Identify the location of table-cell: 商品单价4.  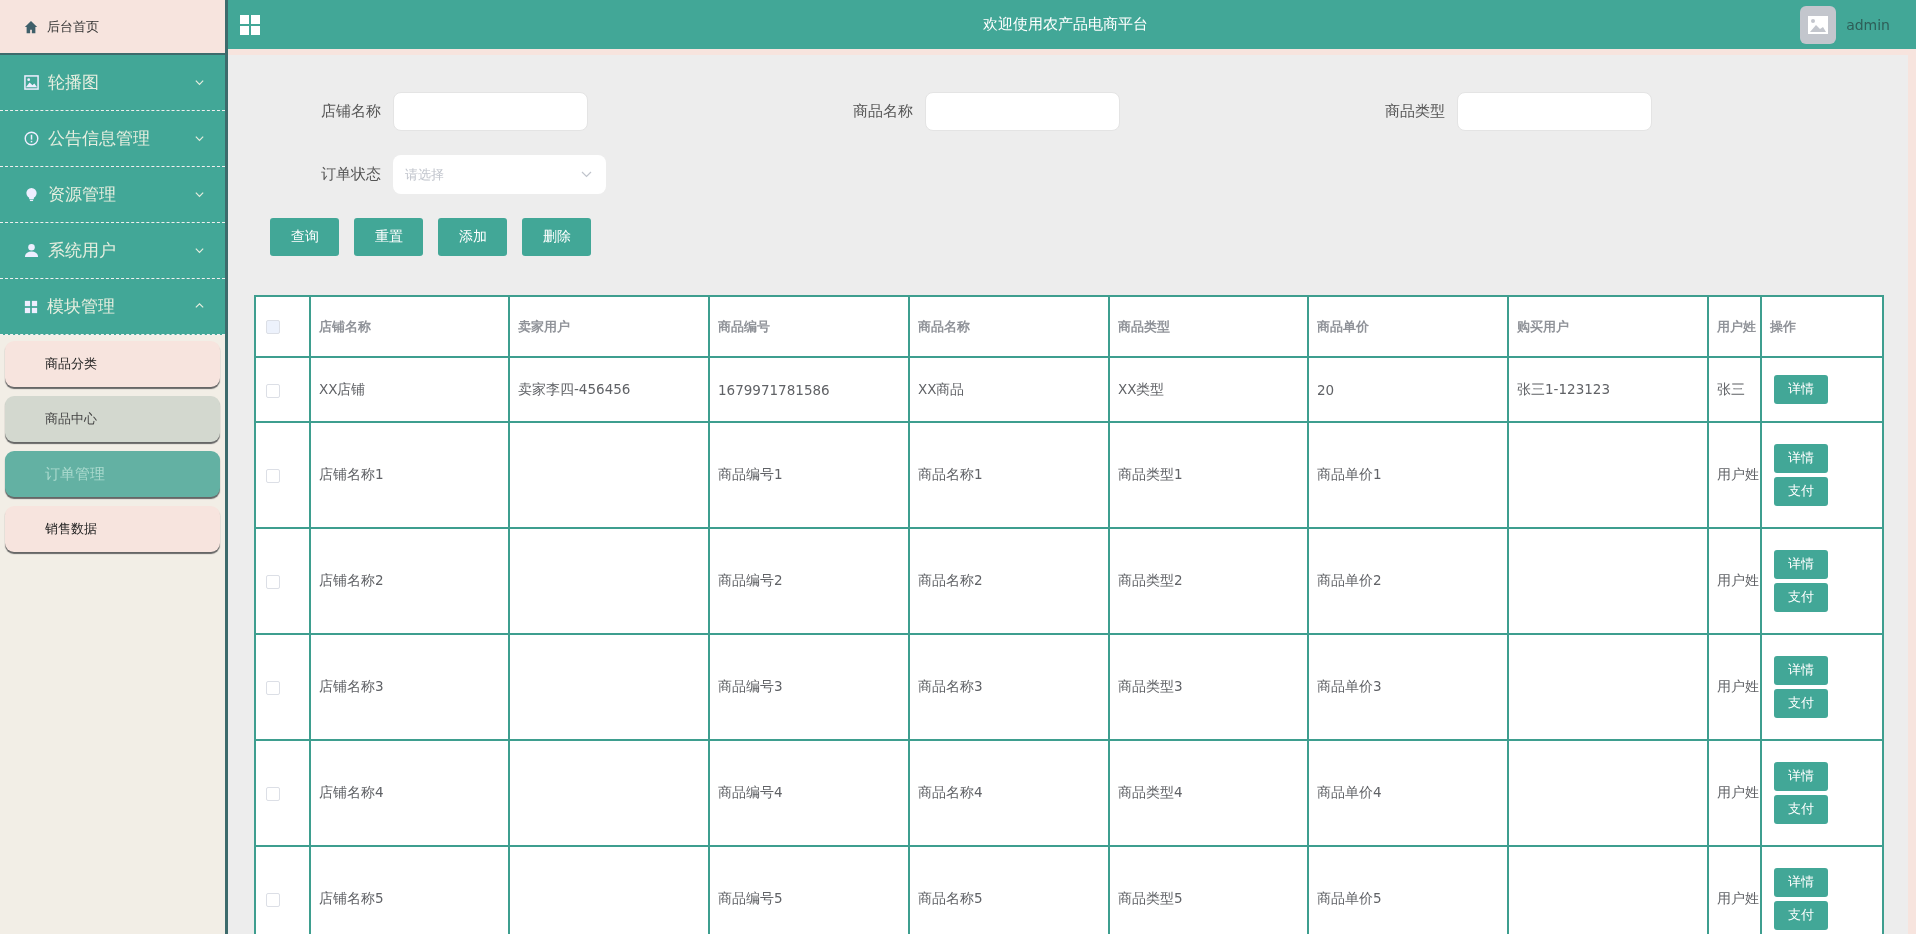
(1349, 792).